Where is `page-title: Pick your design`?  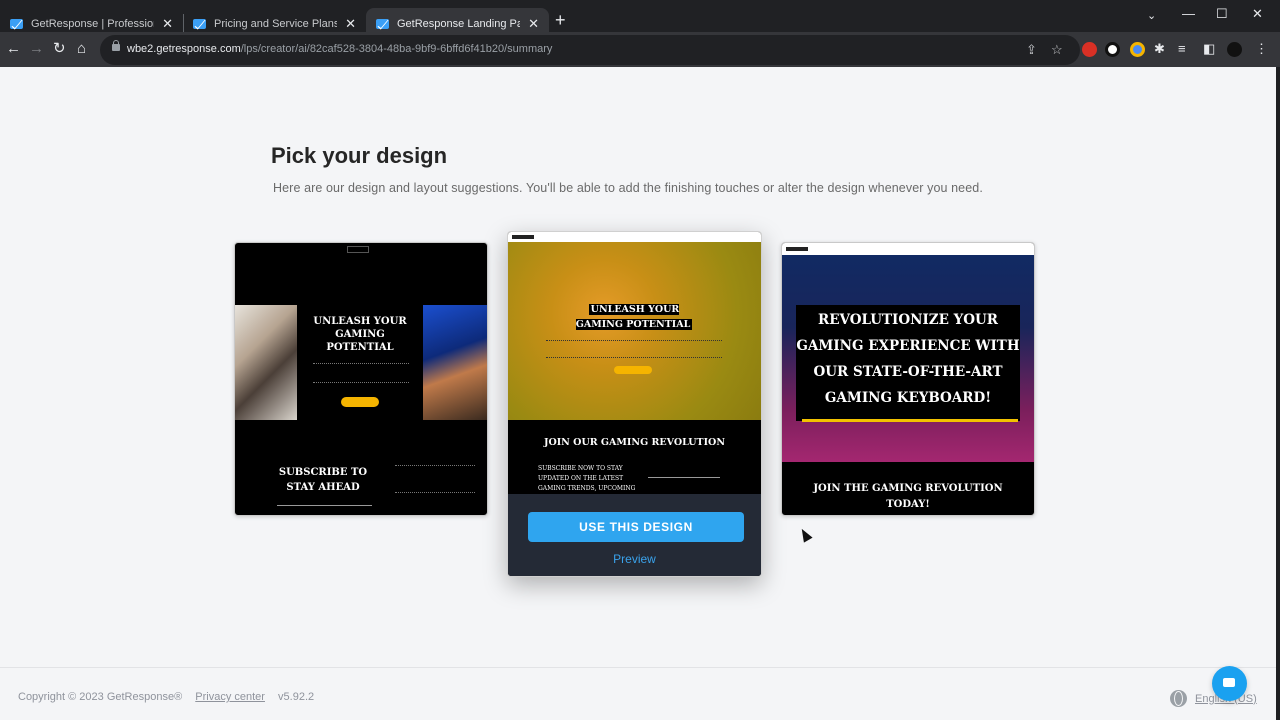
page-title: Pick your design is located at coordinates (359, 155).